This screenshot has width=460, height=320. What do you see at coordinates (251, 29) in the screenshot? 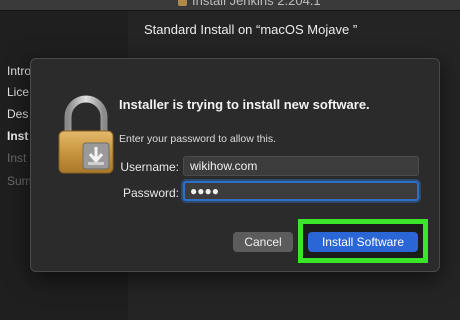
I see `install-heading: Standard Install on “macOS Mojave ”` at bounding box center [251, 29].